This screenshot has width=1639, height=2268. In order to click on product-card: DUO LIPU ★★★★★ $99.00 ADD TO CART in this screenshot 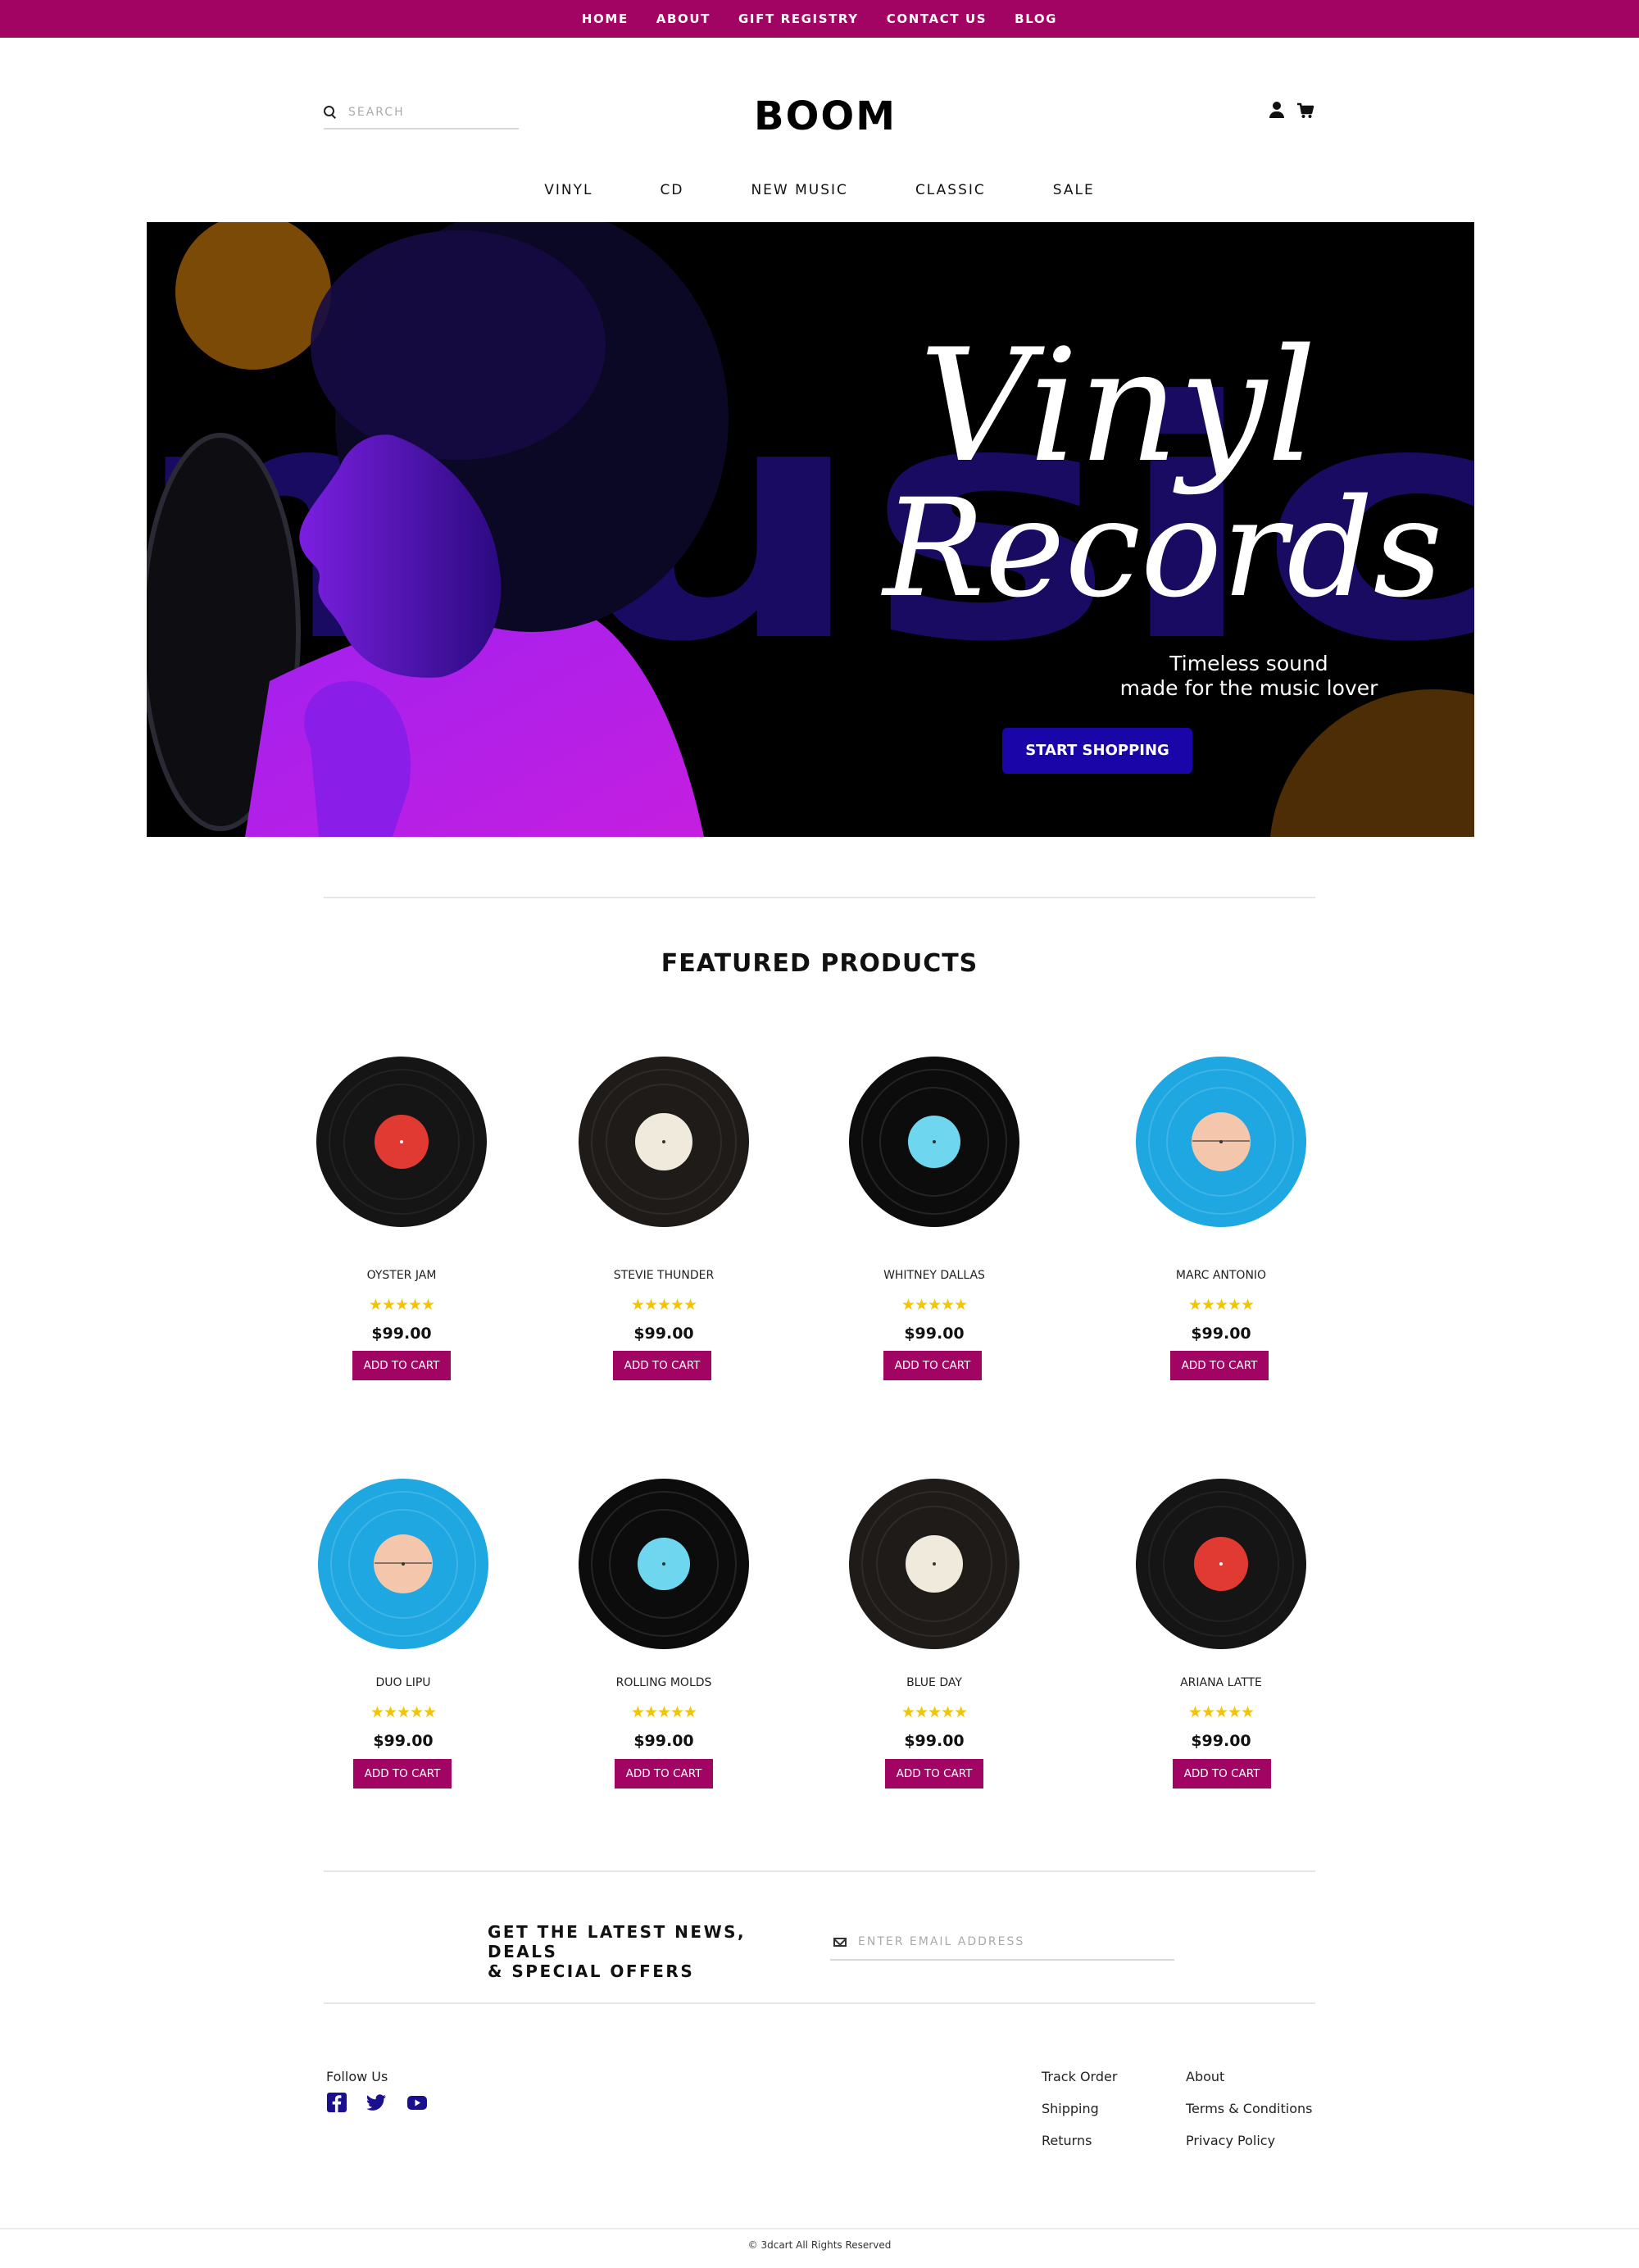, I will do `click(404, 1633)`.